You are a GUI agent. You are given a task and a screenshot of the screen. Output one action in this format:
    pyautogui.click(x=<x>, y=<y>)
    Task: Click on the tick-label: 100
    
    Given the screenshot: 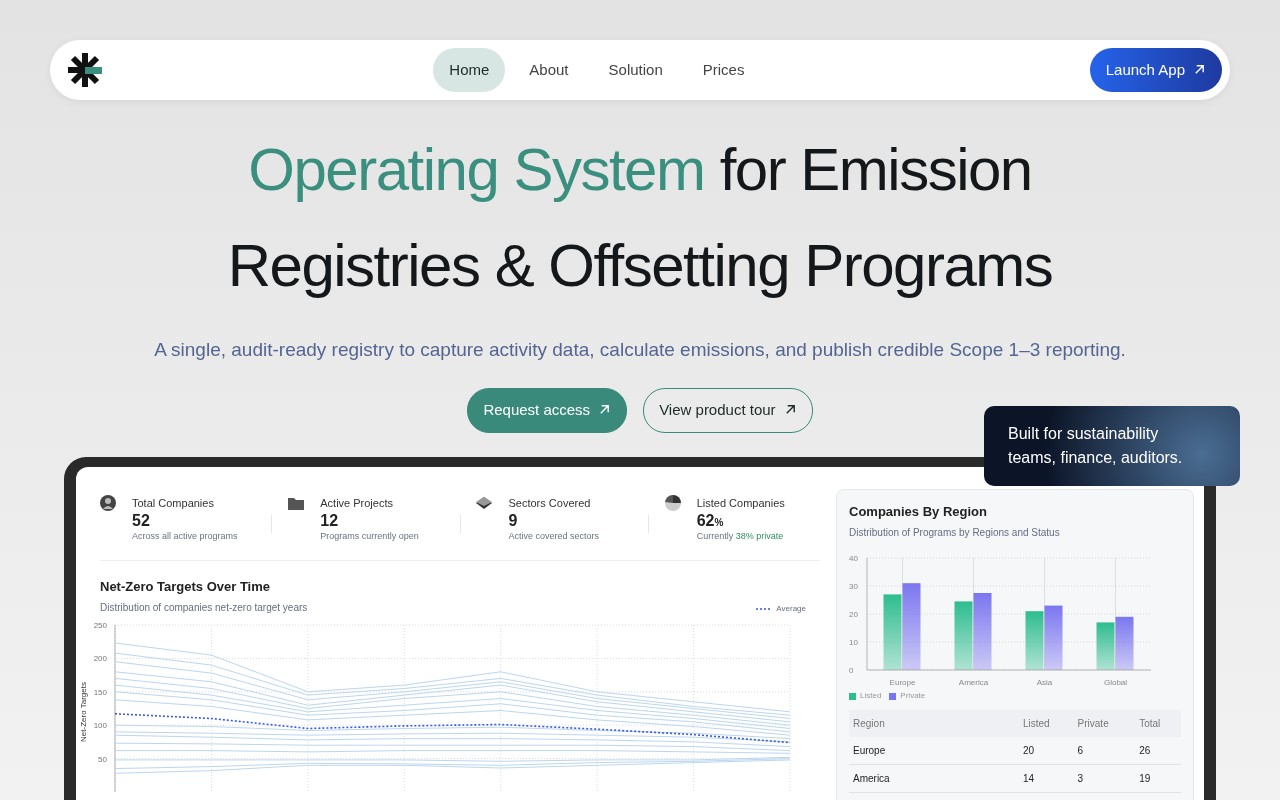 What is the action you would take?
    pyautogui.click(x=100, y=726)
    